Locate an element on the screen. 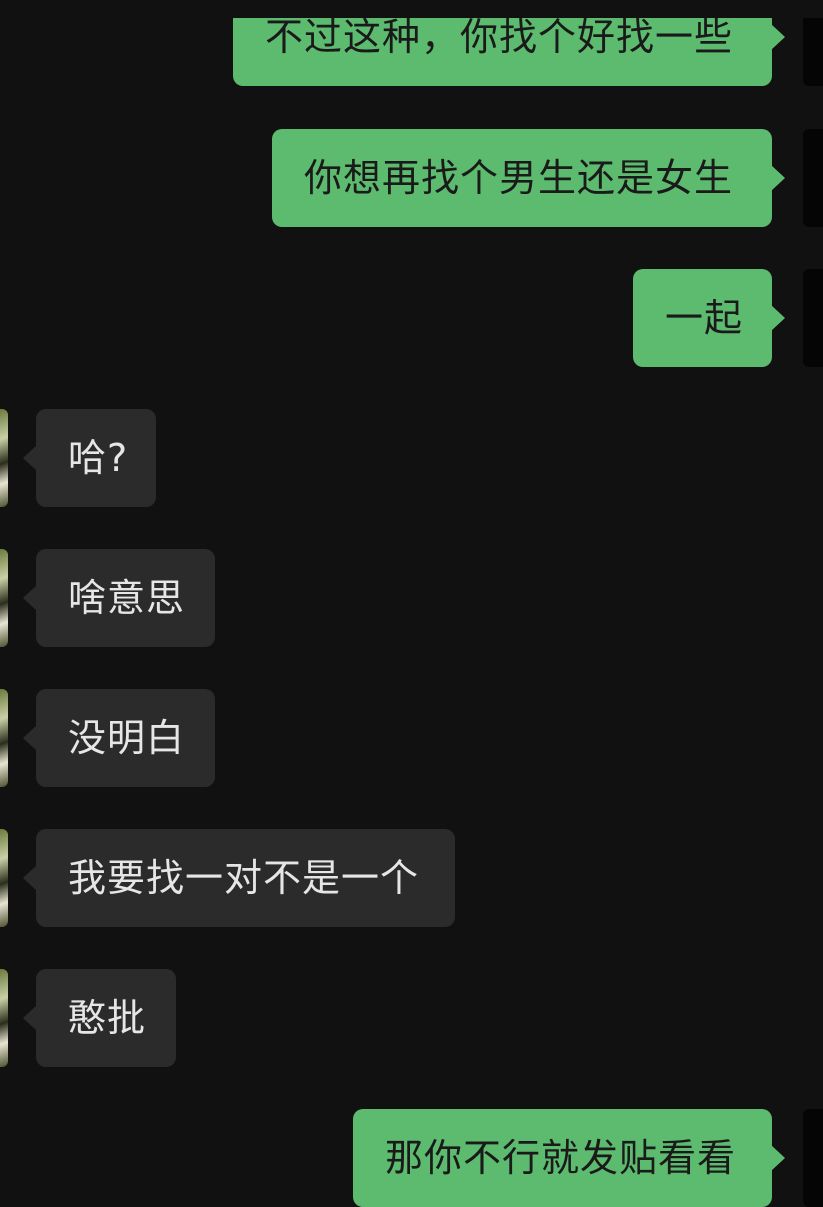 Image resolution: width=823 pixels, height=1207 pixels. outgoing-message-bubble: 一起 is located at coordinates (709, 318).